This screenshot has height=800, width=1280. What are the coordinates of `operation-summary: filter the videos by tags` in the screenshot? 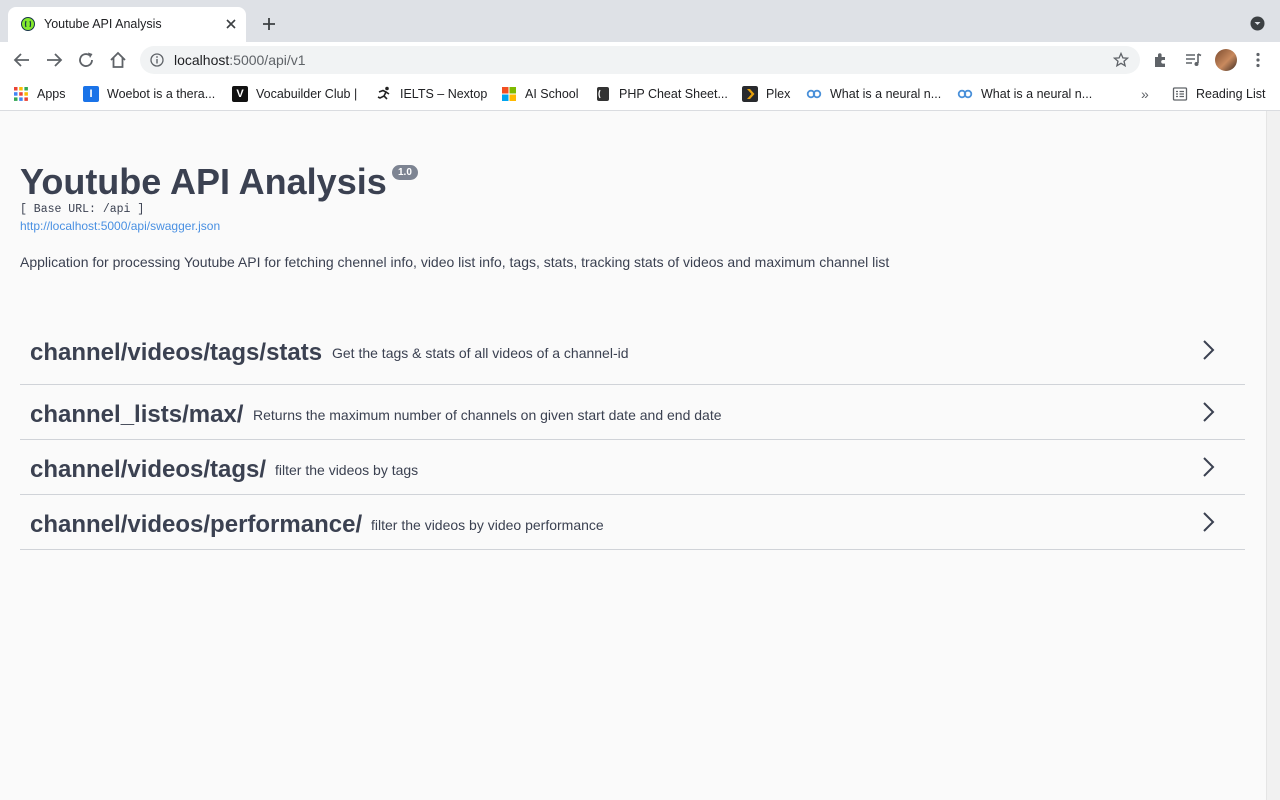 It's located at (347, 470).